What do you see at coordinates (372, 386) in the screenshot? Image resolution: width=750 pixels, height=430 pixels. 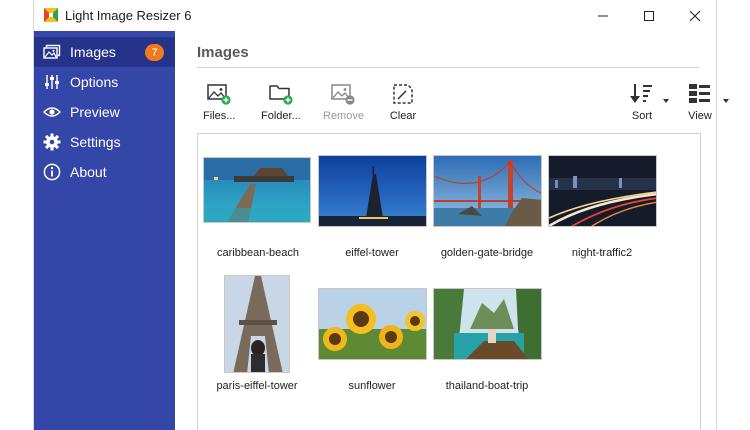 I see `image-name: sunflower` at bounding box center [372, 386].